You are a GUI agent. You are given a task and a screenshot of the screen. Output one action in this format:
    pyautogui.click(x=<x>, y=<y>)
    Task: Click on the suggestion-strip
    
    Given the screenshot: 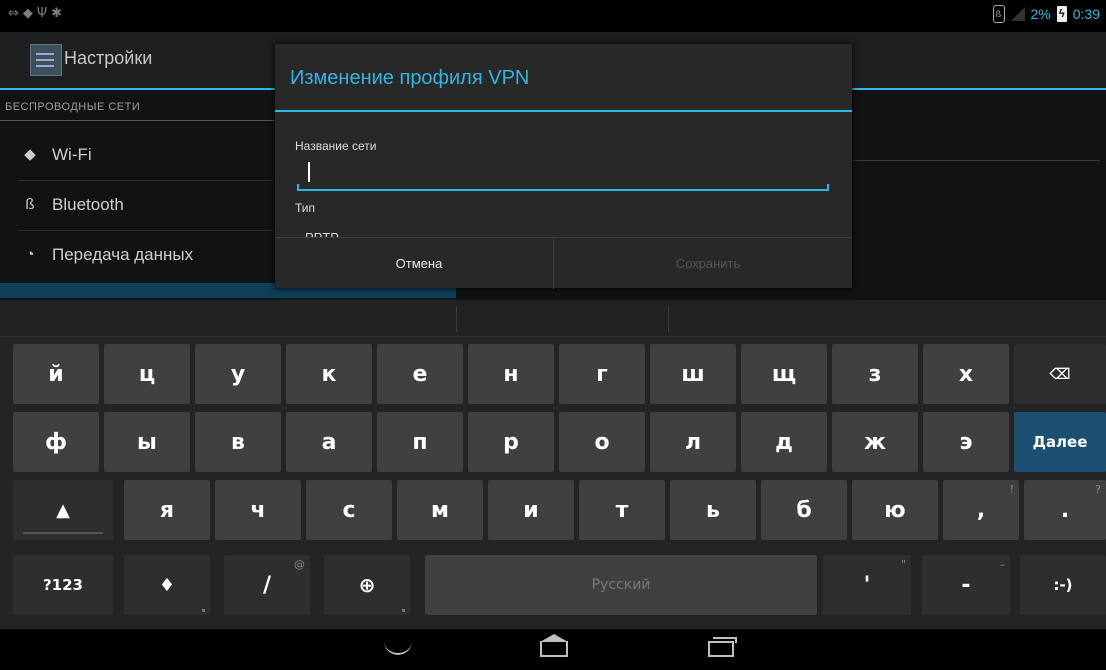 What is the action you would take?
    pyautogui.click(x=553, y=318)
    